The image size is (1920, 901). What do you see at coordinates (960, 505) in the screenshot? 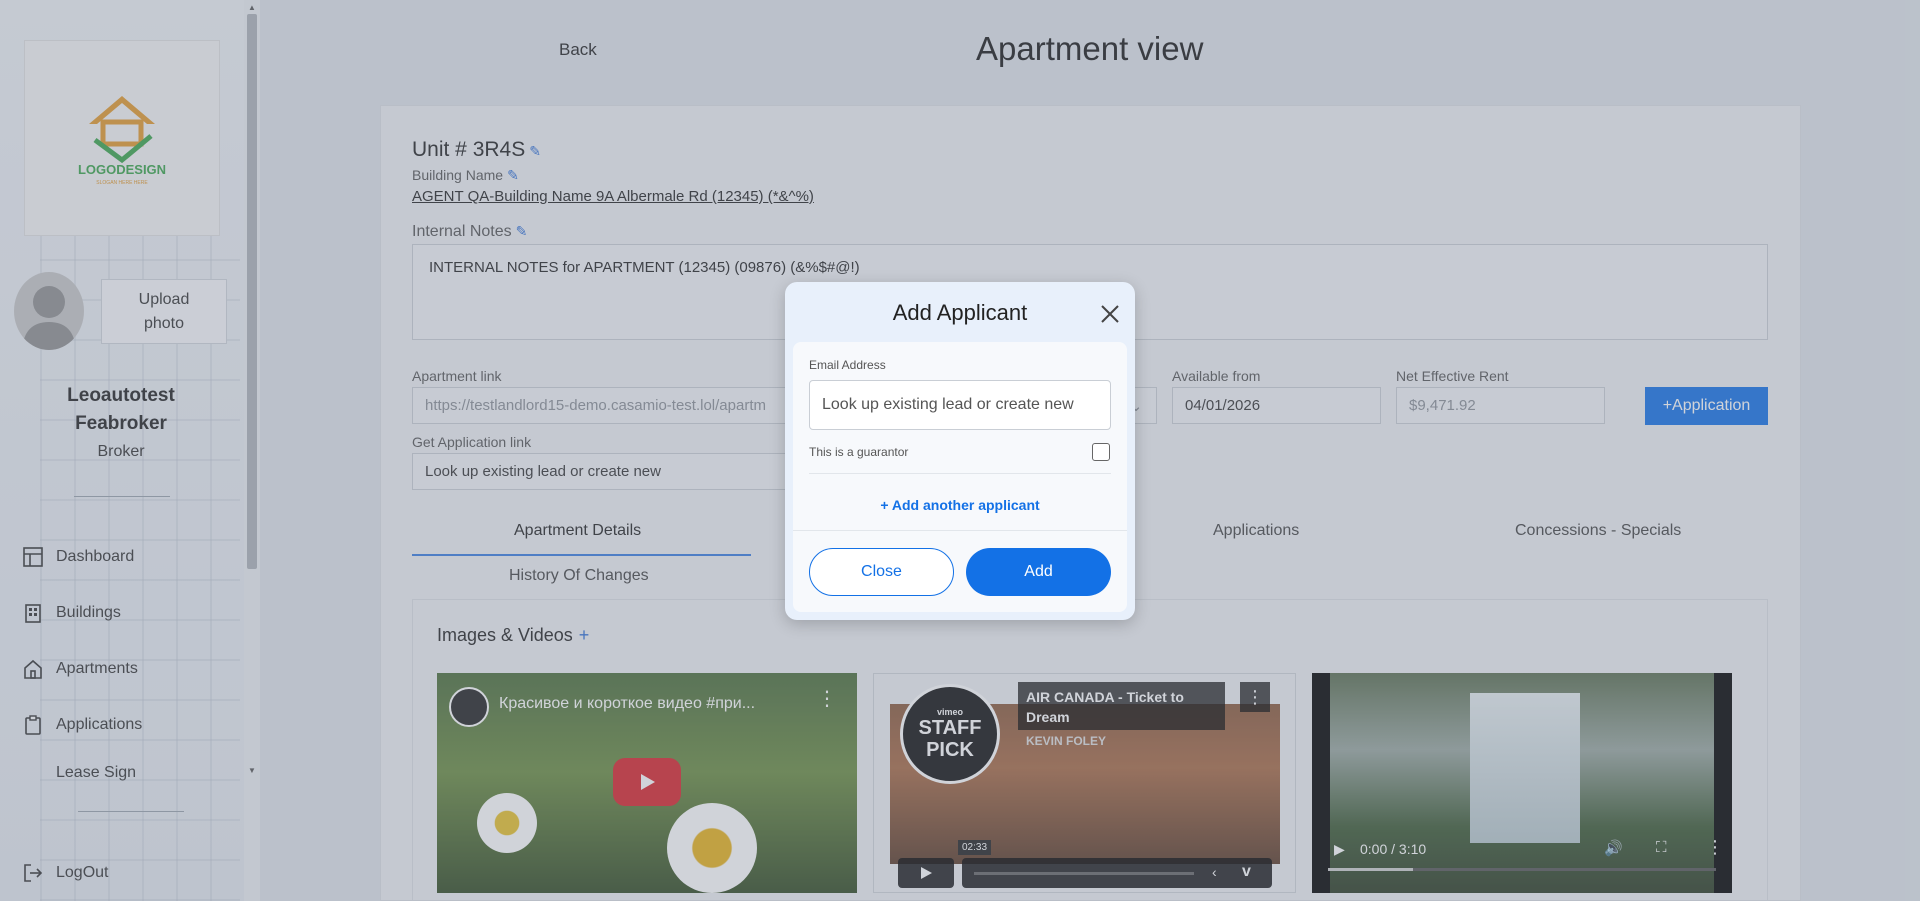
I see `add-another-applicant-link: + Add another applicant` at bounding box center [960, 505].